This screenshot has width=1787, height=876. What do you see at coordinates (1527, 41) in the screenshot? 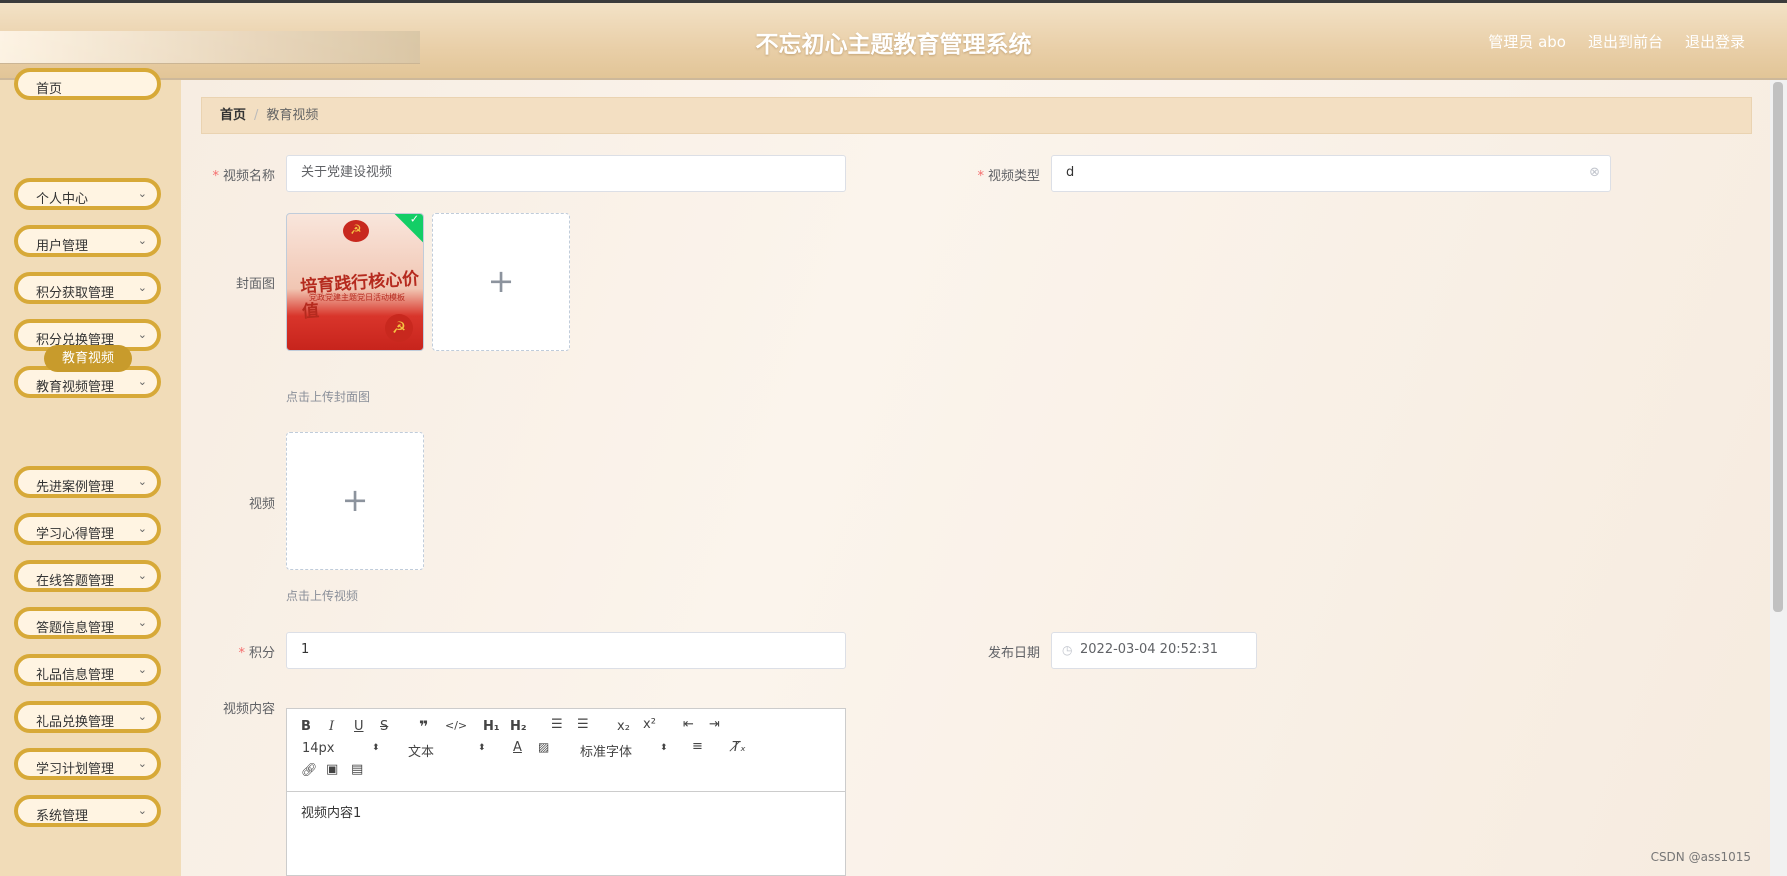
I see `user-label: 管理员 abo` at bounding box center [1527, 41].